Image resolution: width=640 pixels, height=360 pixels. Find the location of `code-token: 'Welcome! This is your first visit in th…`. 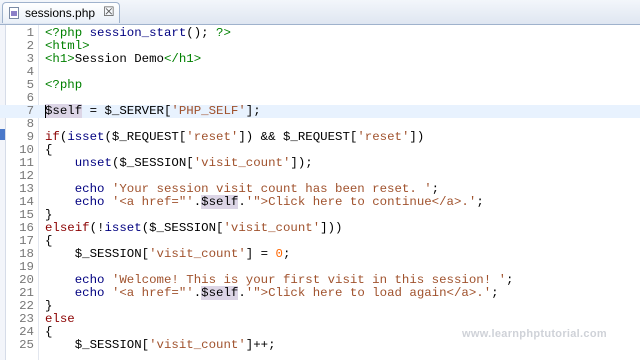

code-token: 'Welcome! This is your first visit in th… is located at coordinates (309, 280).